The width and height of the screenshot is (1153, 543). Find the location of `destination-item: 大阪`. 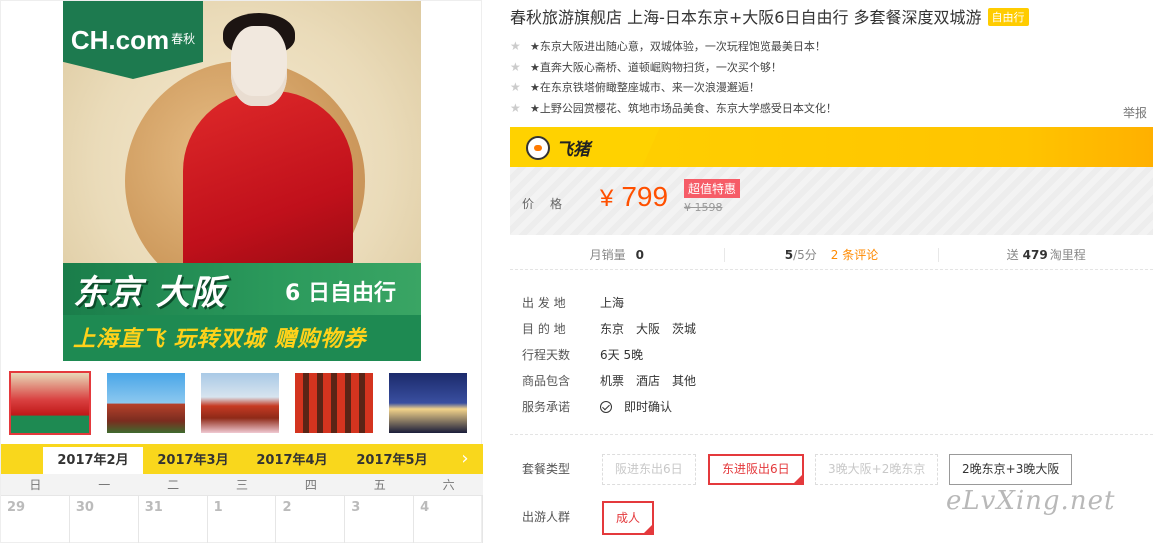

destination-item: 大阪 is located at coordinates (648, 328).